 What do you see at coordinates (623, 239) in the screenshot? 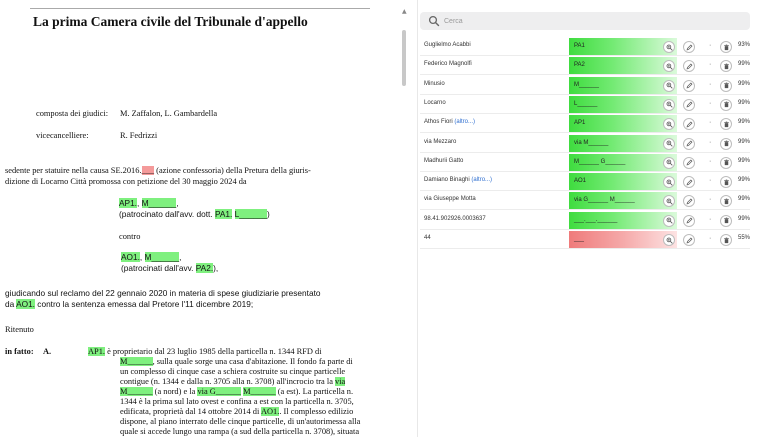
I see `entity-replacement-tag: ___` at bounding box center [623, 239].